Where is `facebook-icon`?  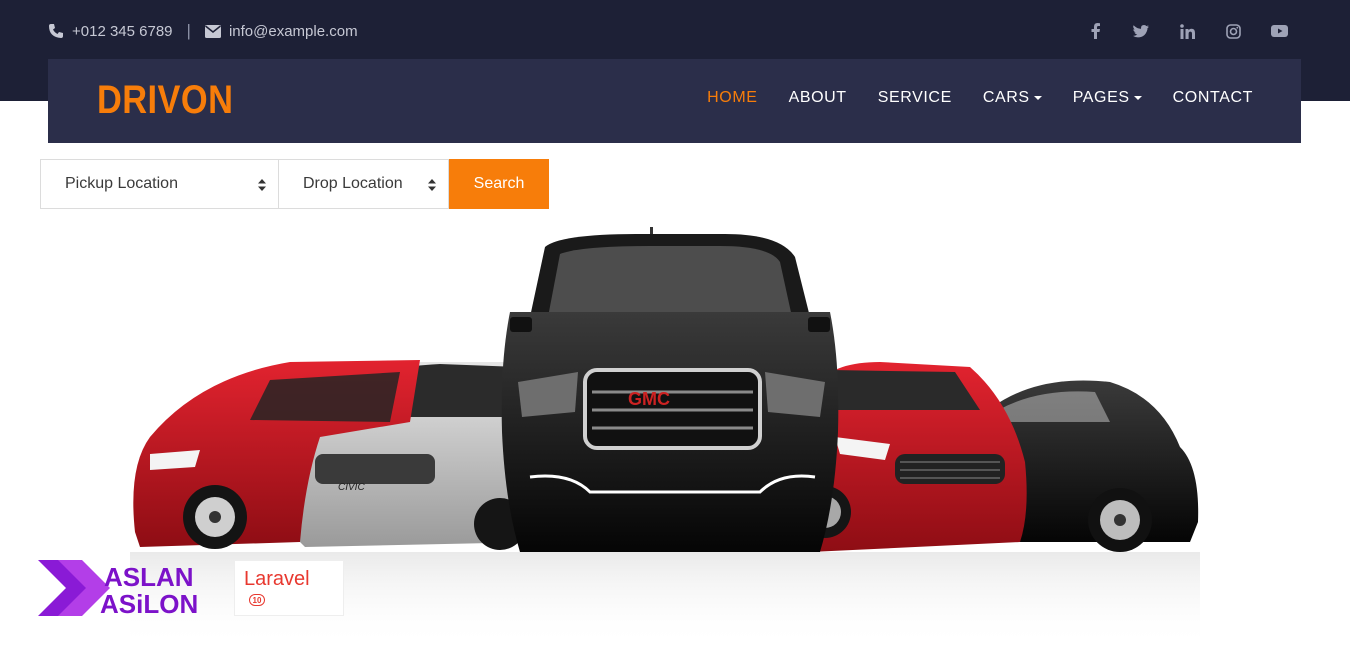 facebook-icon is located at coordinates (1095, 31).